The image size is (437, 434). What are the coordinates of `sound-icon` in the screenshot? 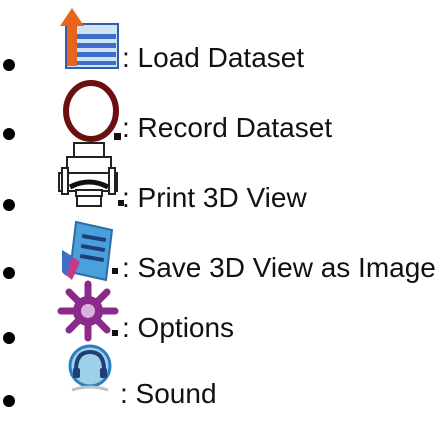 It's located at (90, 368).